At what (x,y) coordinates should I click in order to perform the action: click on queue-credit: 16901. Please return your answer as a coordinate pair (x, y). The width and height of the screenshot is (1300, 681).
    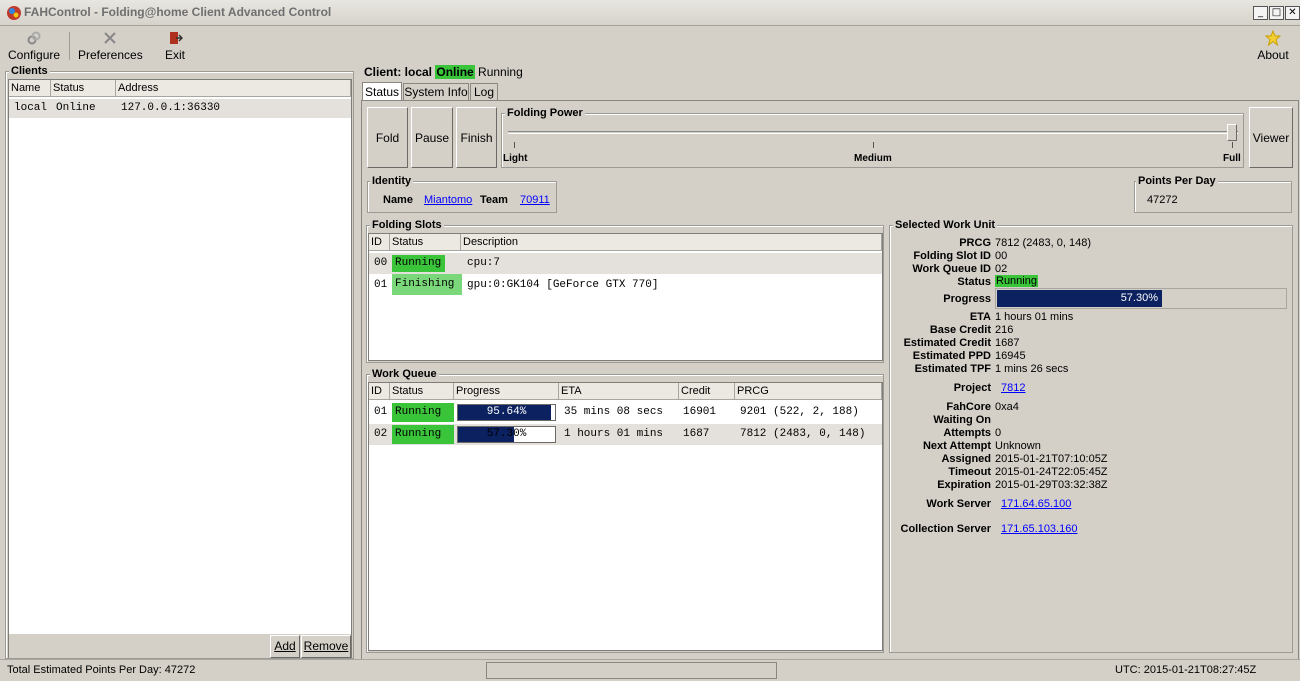
    Looking at the image, I should click on (700, 412).